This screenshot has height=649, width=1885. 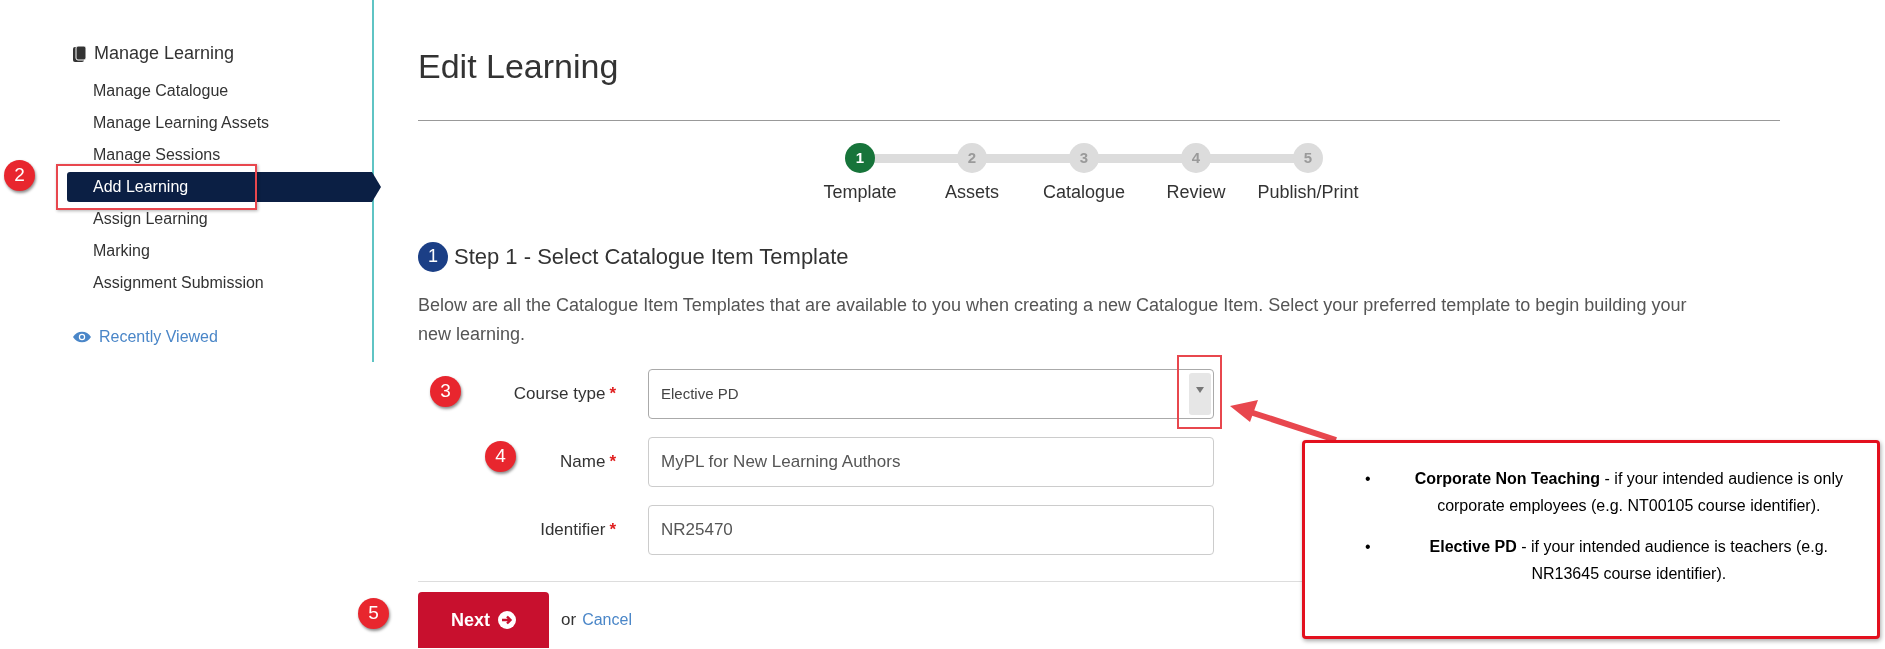 I want to click on annotation-badge: 3, so click(x=445, y=391).